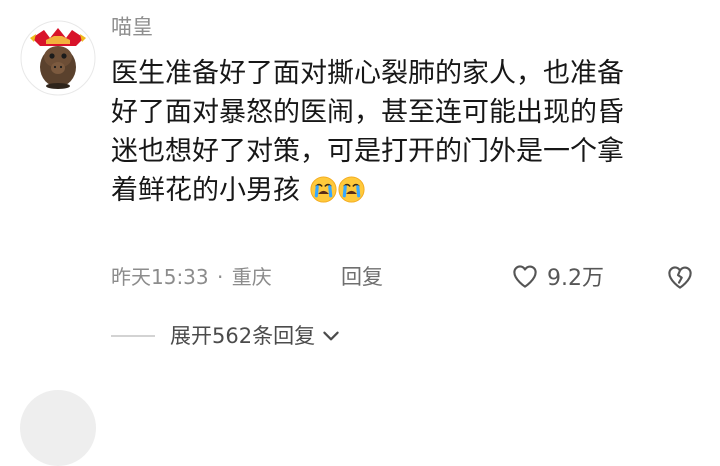 Image resolution: width=720 pixels, height=466 pixels. Describe the element at coordinates (367, 112) in the screenshot. I see `comment-line-2: 好了面对暴怒的医闹，甚至连可能出现的昏` at that location.